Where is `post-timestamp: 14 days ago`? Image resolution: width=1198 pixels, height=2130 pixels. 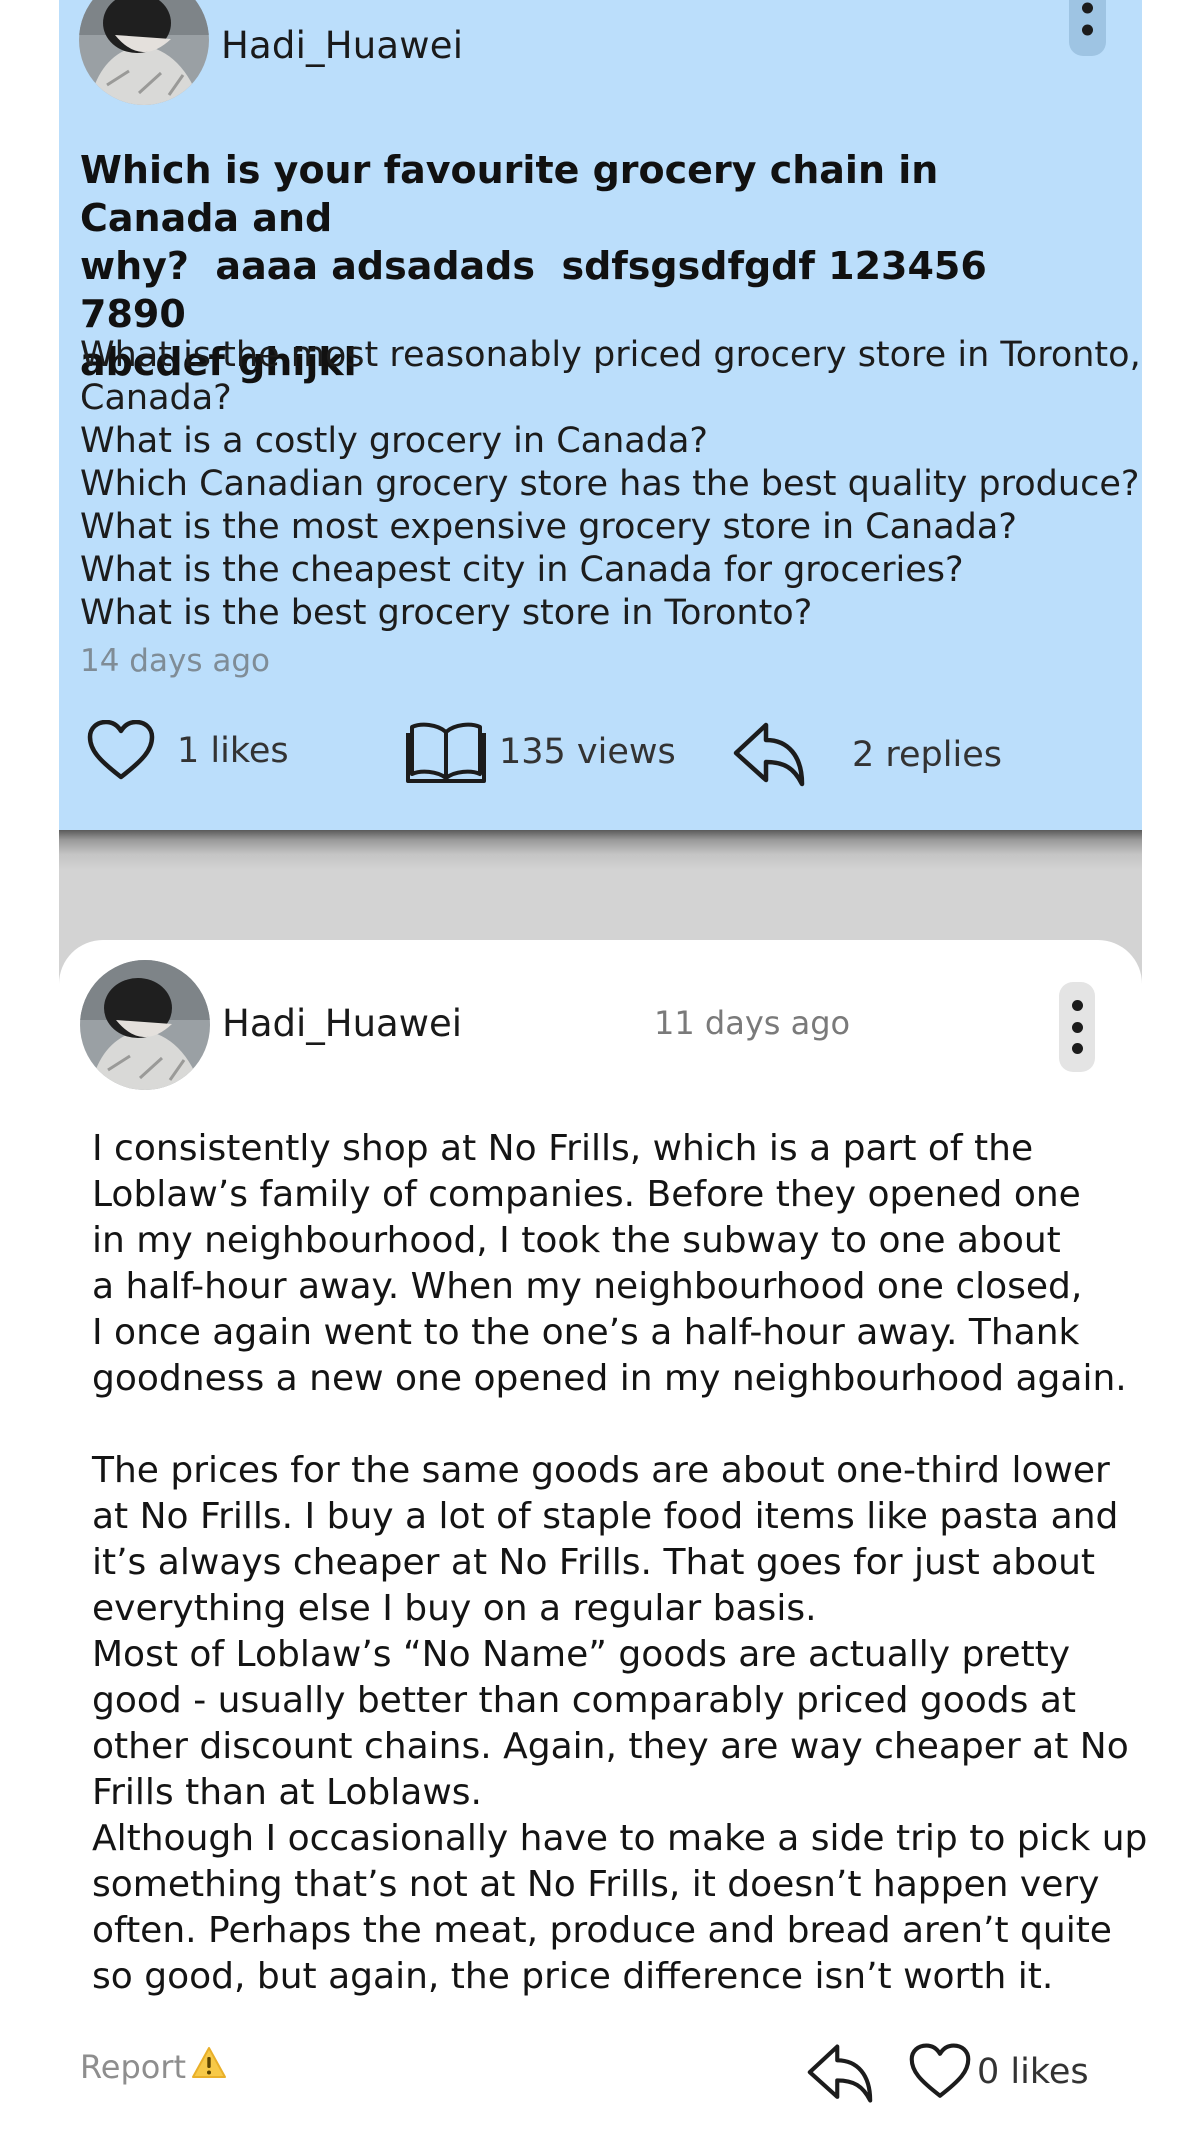
post-timestamp: 14 days ago is located at coordinates (175, 661).